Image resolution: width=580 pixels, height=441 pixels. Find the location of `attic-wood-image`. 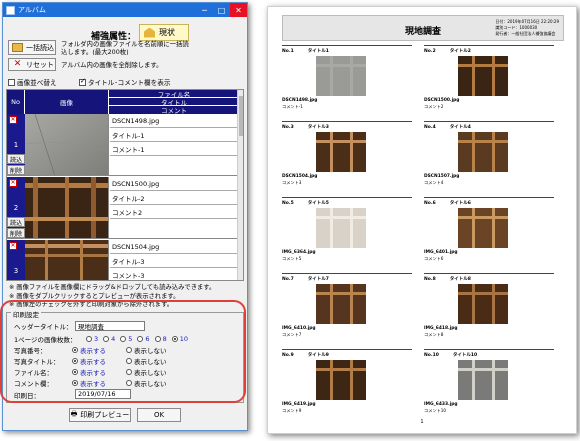

attic-wood-image is located at coordinates (66, 207).